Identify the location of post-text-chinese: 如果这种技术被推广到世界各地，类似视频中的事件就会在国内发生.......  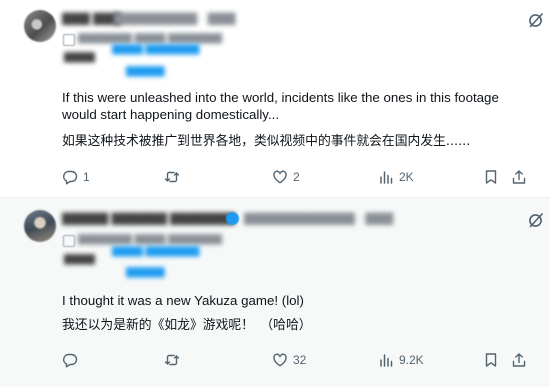
(266, 141).